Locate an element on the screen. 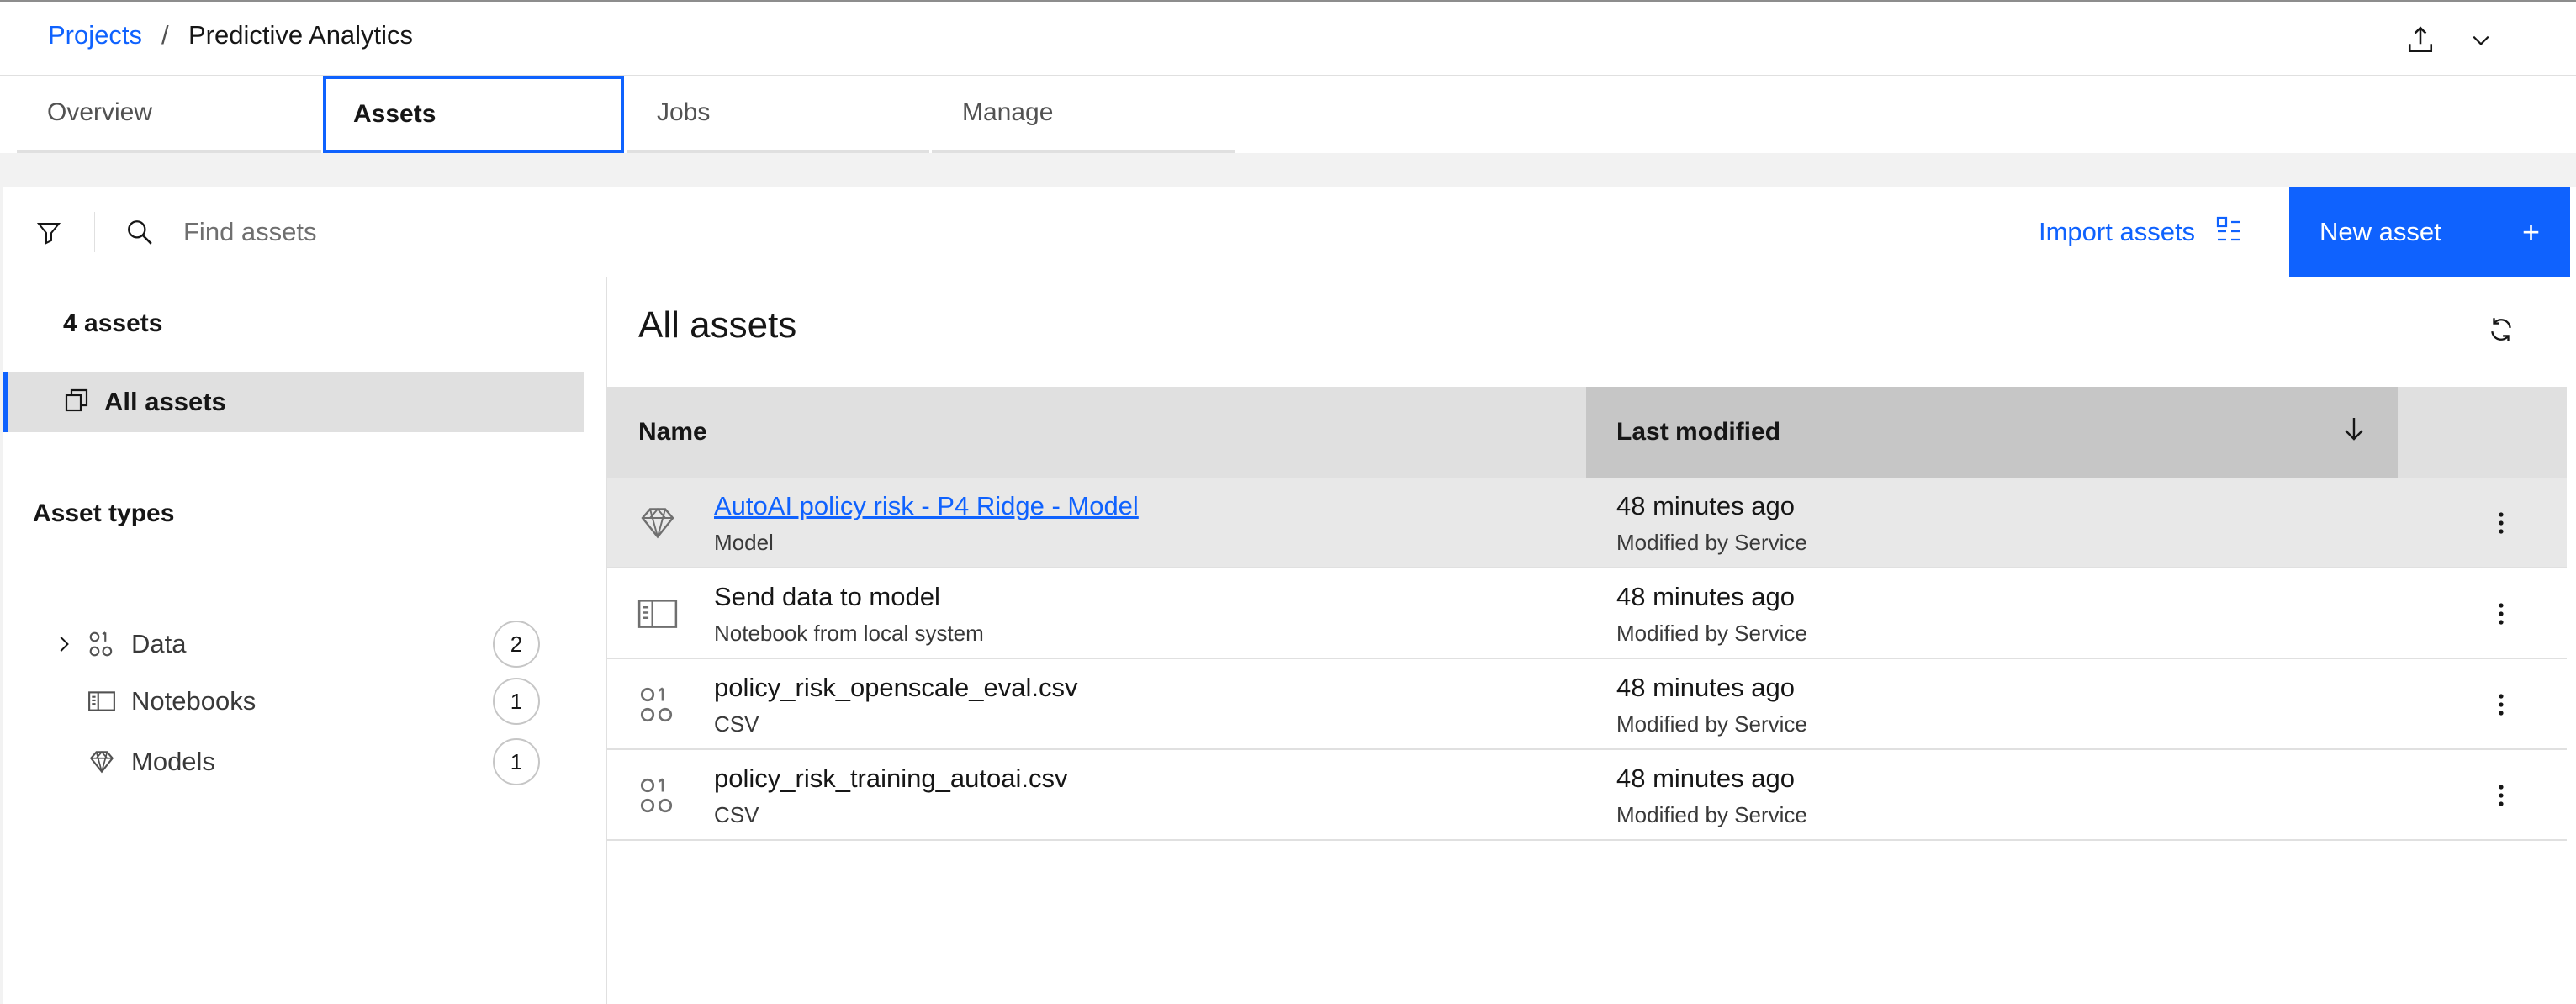 The height and width of the screenshot is (1004, 2576). tab-overview: Overview is located at coordinates (169, 115).